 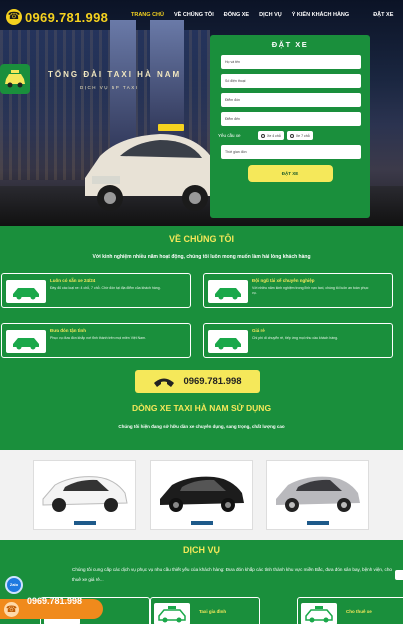 I want to click on call-button-number: 0969.781.998, so click(x=212, y=381).